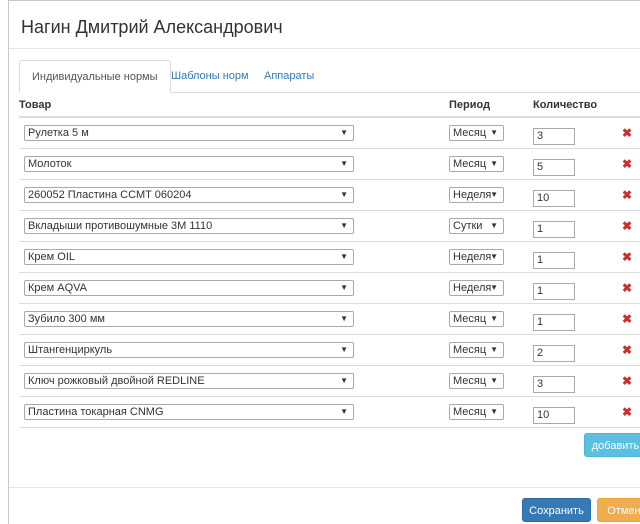 The height and width of the screenshot is (524, 640). What do you see at coordinates (189, 257) in the screenshot?
I see `product-select: Крем OIL ▼` at bounding box center [189, 257].